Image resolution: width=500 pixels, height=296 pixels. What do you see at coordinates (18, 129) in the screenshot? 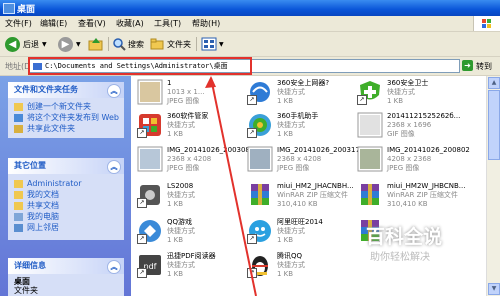
I see `share-folder-icon` at bounding box center [18, 129].